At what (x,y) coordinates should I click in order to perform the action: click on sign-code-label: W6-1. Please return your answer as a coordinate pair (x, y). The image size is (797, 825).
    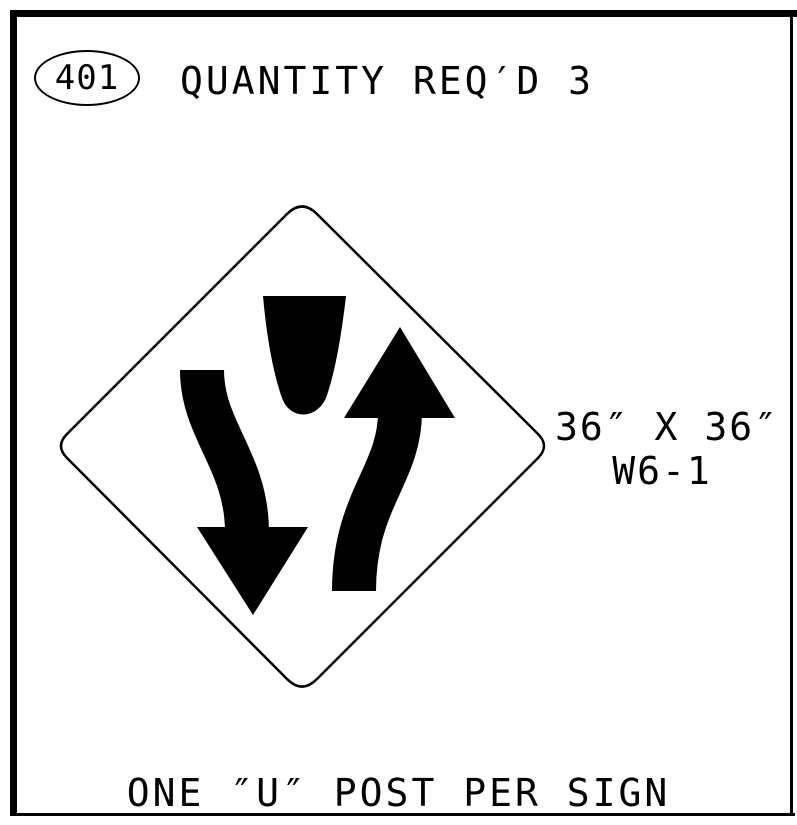
    Looking at the image, I should click on (662, 471).